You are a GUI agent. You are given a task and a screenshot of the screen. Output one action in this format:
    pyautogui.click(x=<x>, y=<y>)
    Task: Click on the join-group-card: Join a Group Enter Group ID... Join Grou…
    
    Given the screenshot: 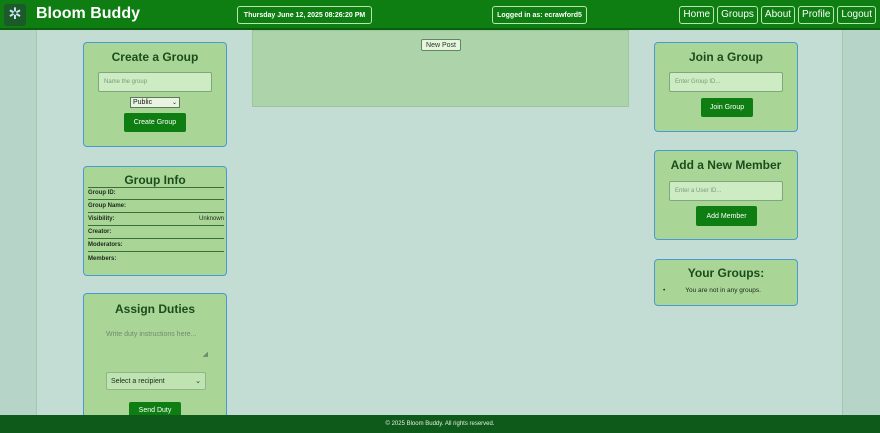 What is the action you would take?
    pyautogui.click(x=726, y=87)
    